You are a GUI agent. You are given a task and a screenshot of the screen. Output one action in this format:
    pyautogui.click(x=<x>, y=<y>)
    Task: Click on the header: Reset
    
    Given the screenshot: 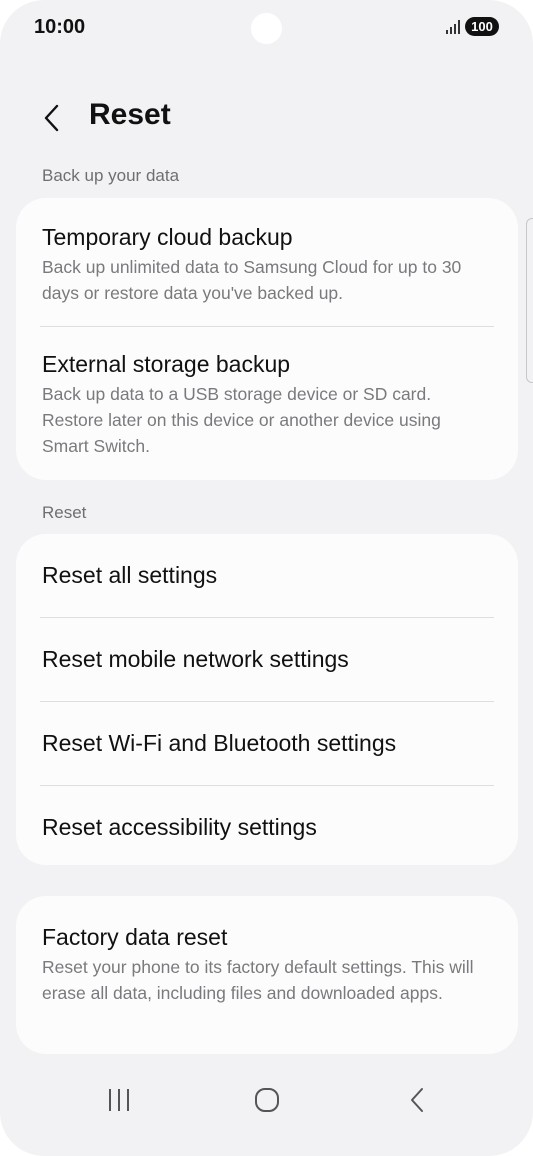 What is the action you would take?
    pyautogui.click(x=266, y=118)
    